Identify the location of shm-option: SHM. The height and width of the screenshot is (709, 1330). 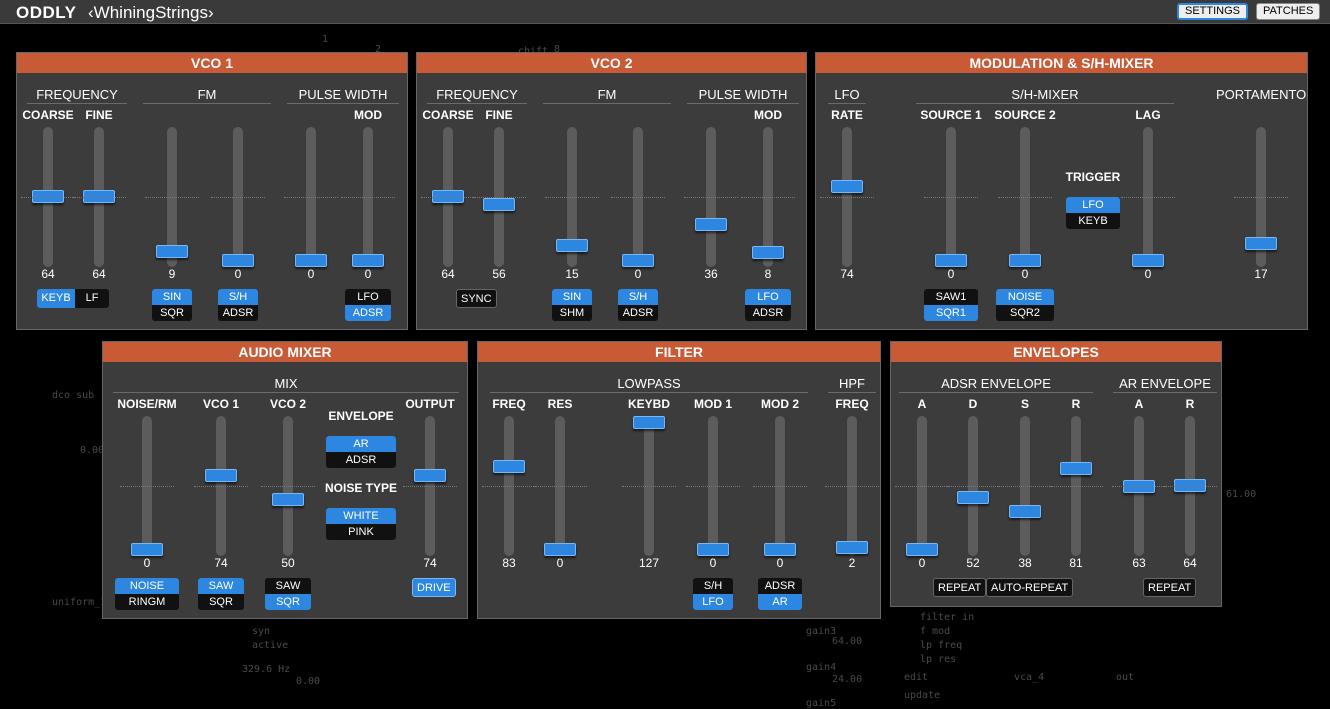
(572, 313).